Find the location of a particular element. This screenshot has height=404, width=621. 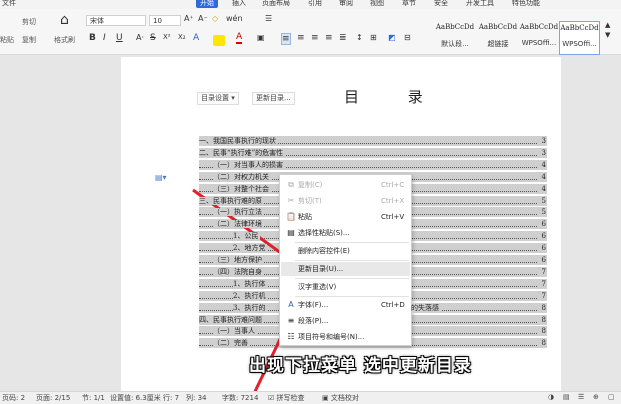

paste-special-icon: ▤ is located at coordinates (291, 232).